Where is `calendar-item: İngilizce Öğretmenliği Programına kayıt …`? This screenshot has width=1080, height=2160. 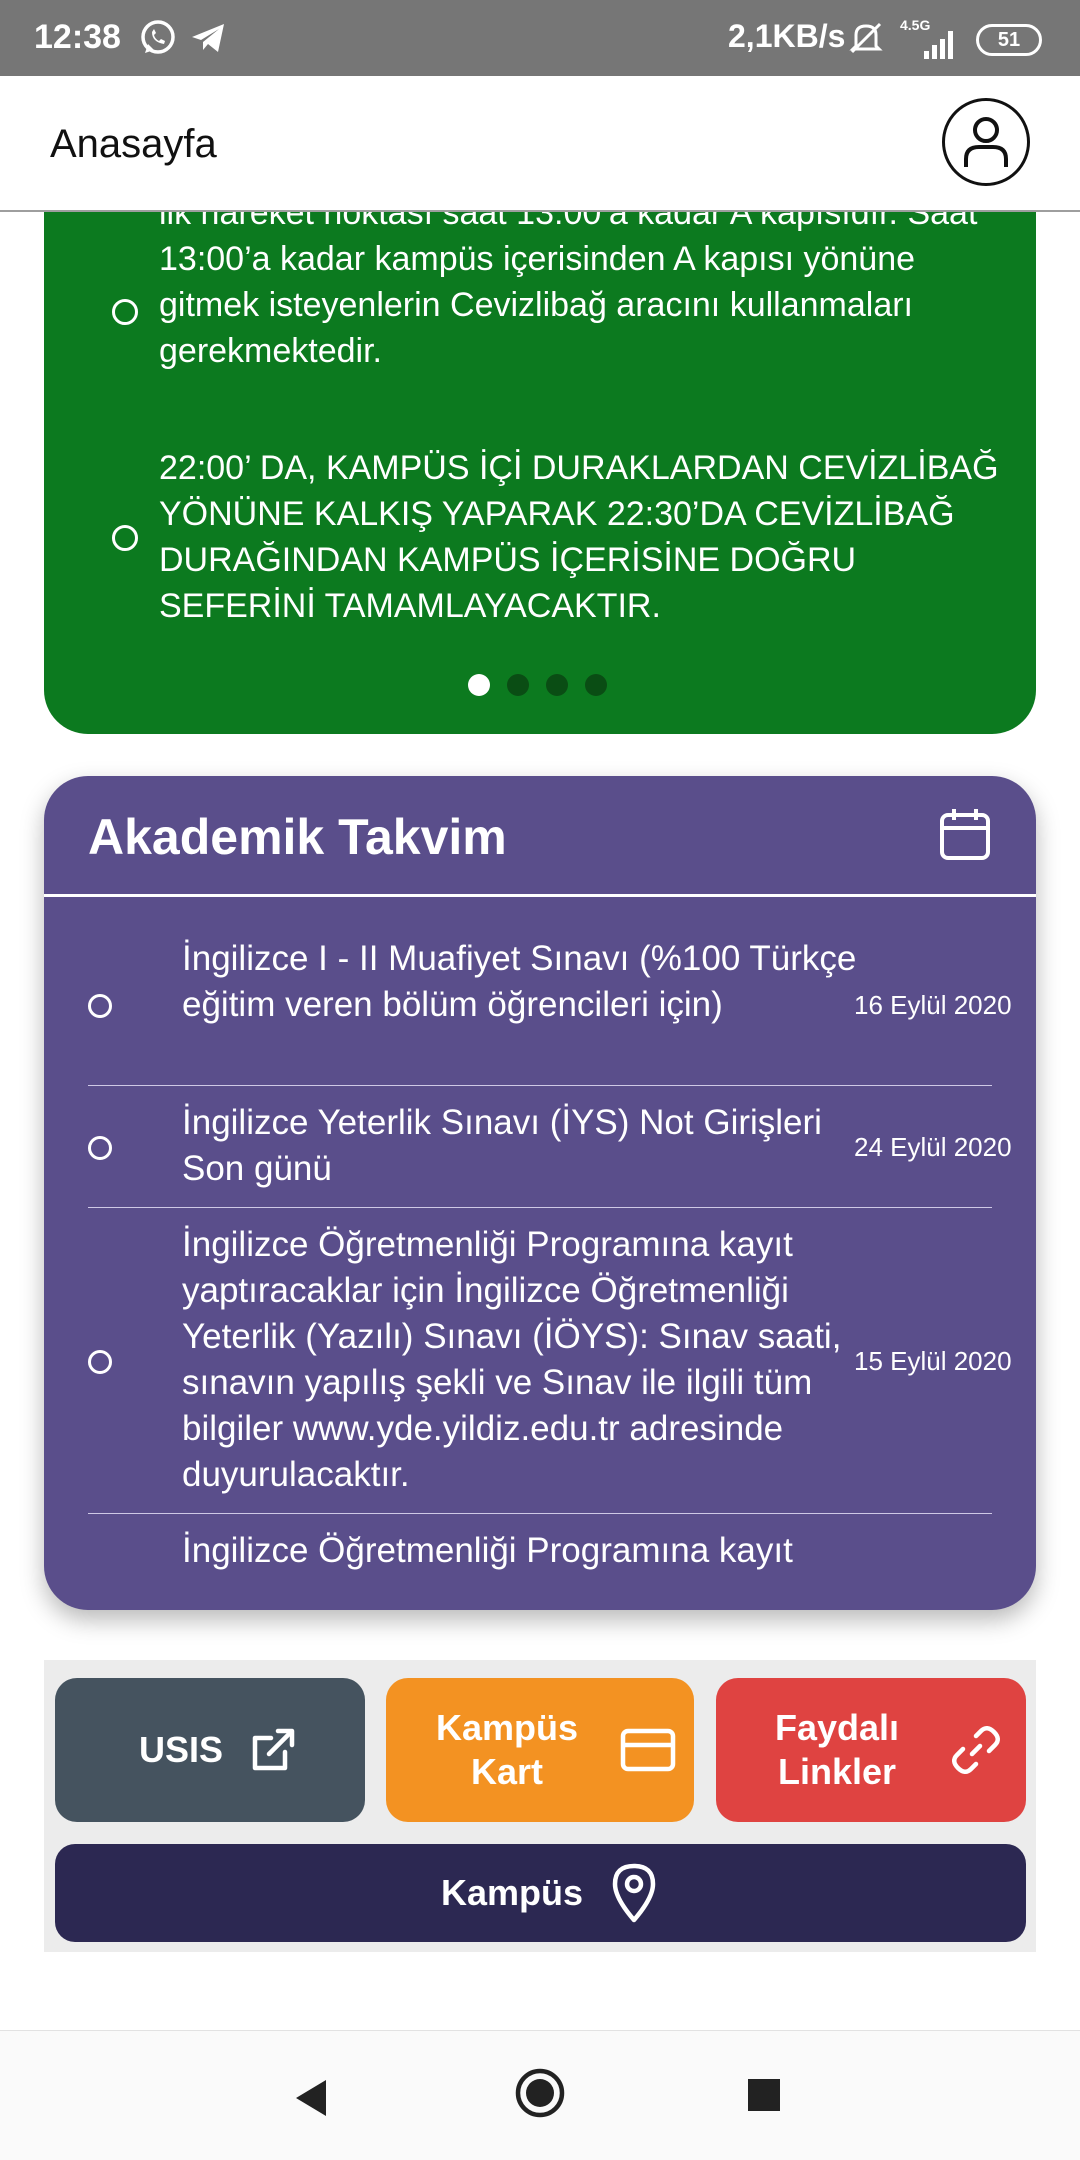 calendar-item: İngilizce Öğretmenliği Programına kayıt … is located at coordinates (550, 1361).